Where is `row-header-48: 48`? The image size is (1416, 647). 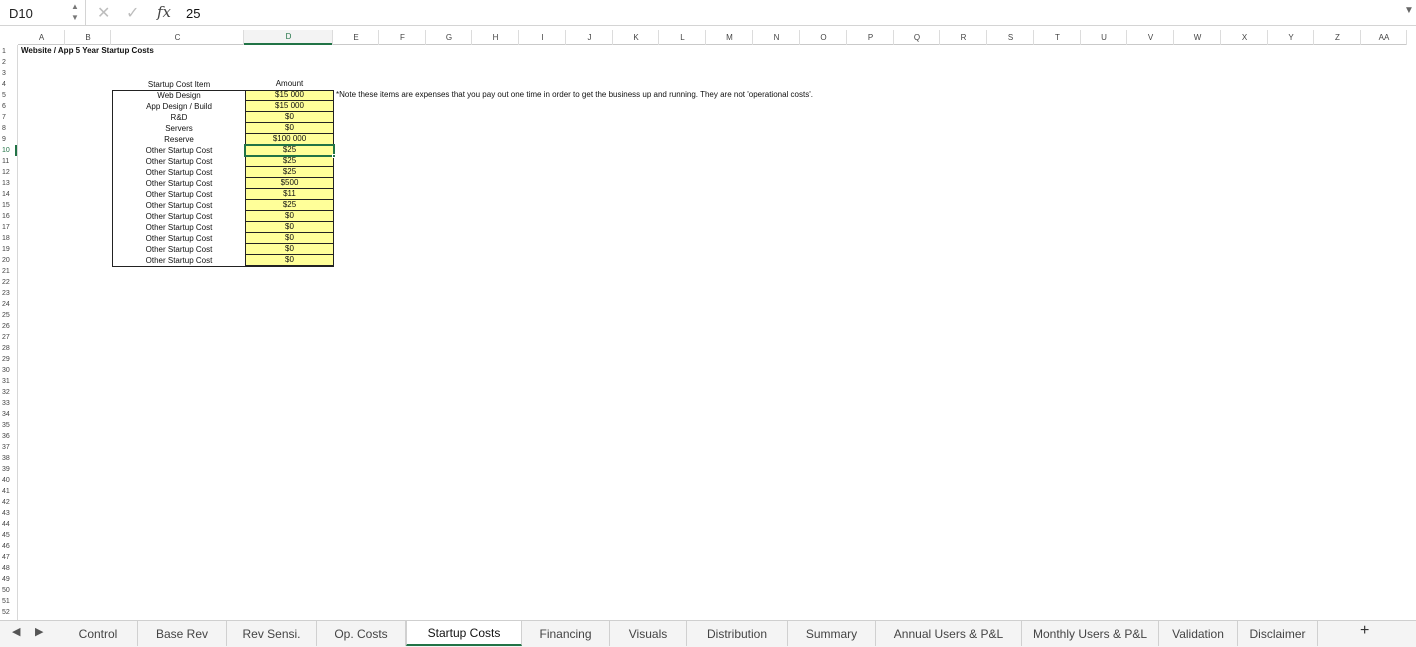 row-header-48: 48 is located at coordinates (8, 568).